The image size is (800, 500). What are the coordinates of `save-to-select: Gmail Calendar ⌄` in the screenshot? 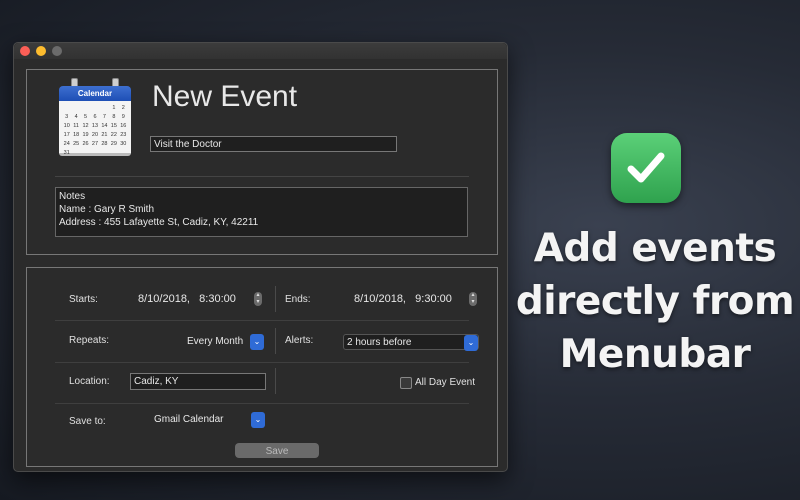 It's located at (208, 420).